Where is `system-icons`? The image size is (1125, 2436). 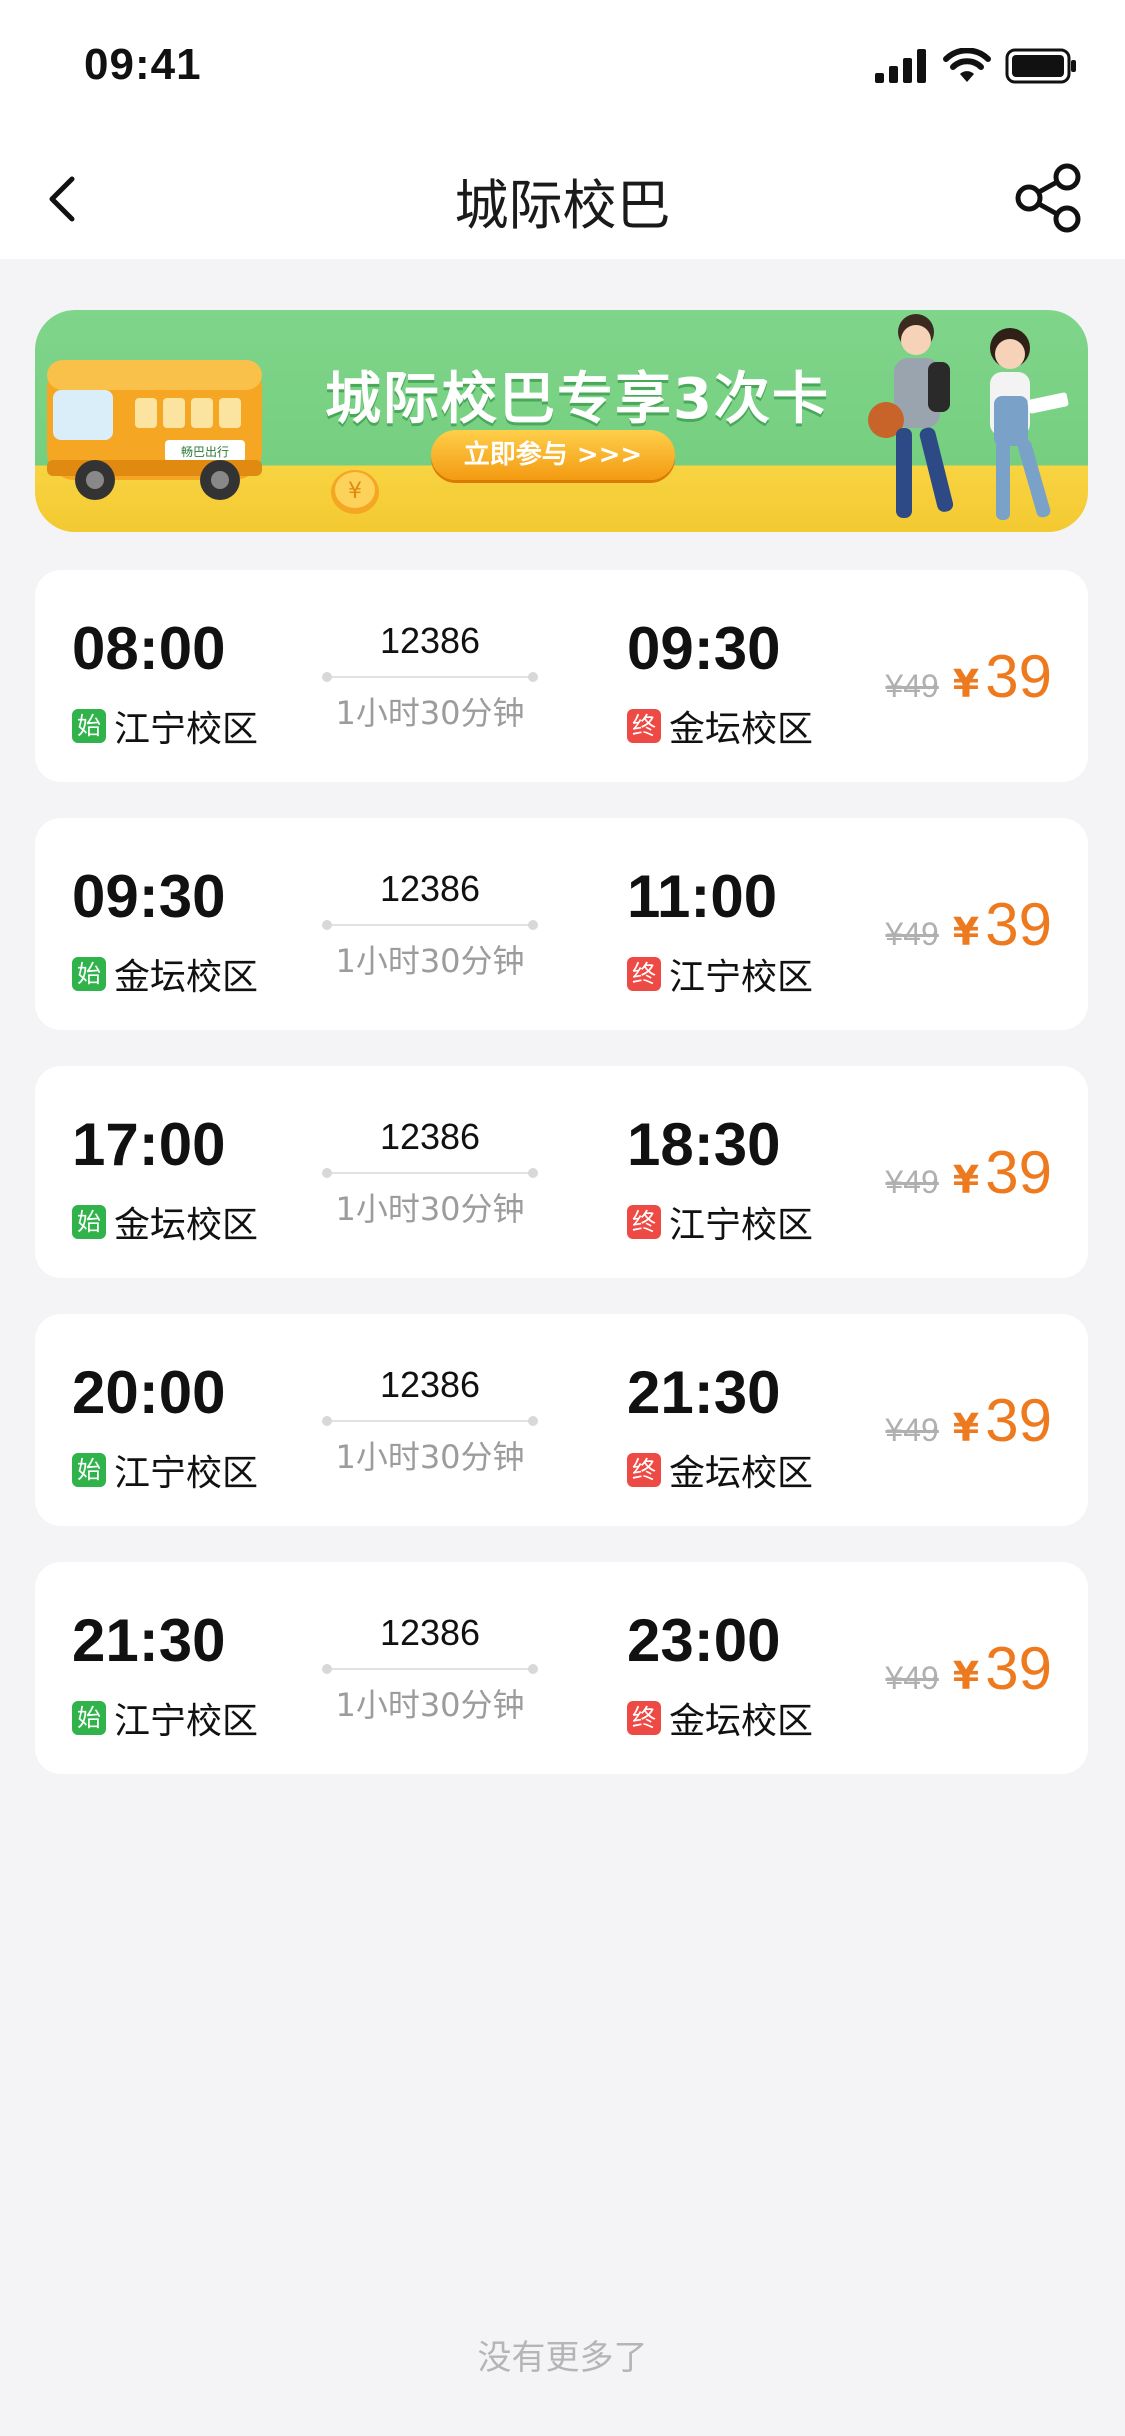 system-icons is located at coordinates (976, 66).